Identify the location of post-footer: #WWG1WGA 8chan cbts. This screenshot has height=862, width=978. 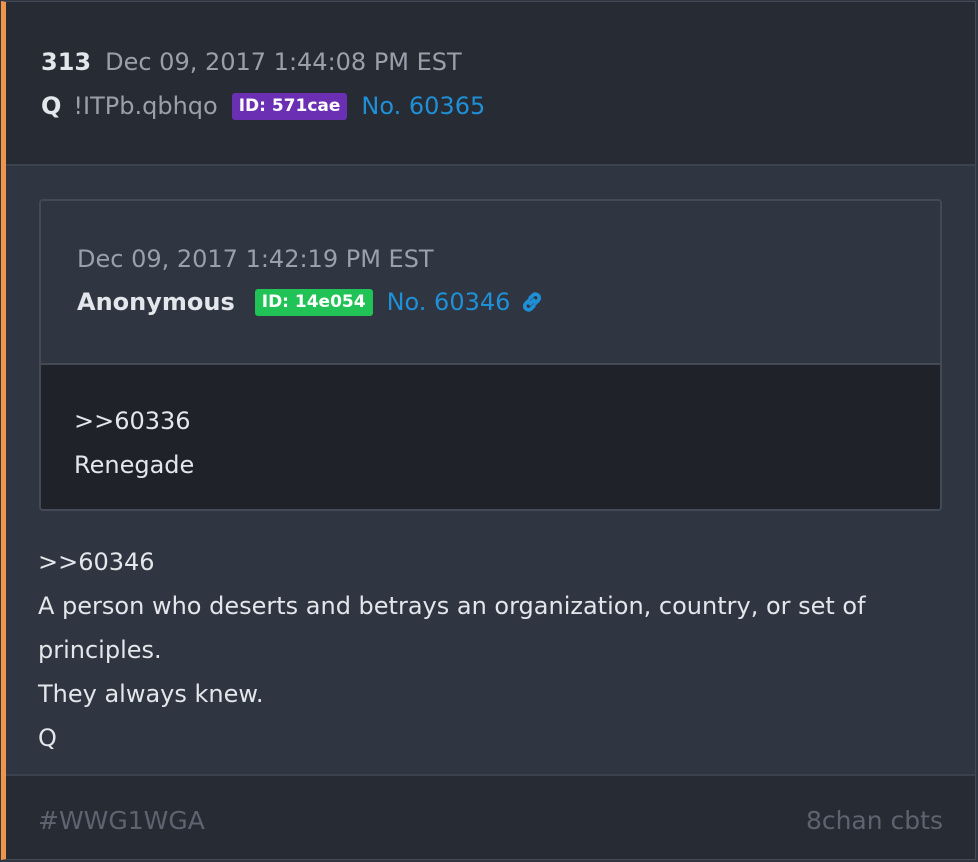
(490, 816).